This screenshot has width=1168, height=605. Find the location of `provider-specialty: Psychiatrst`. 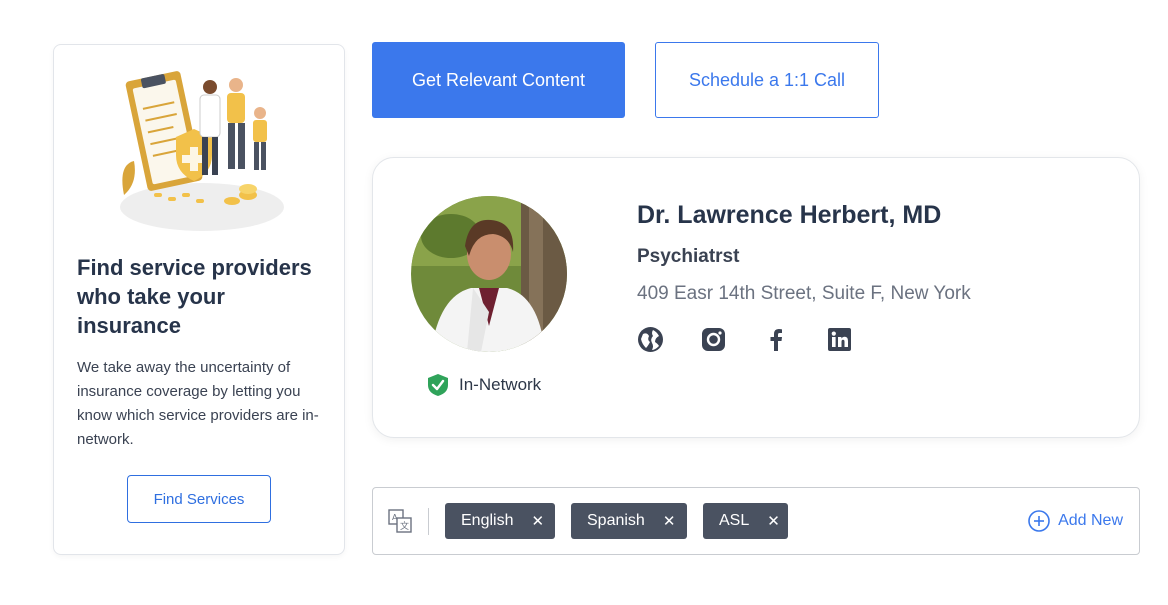

provider-specialty: Psychiatrst is located at coordinates (688, 256).